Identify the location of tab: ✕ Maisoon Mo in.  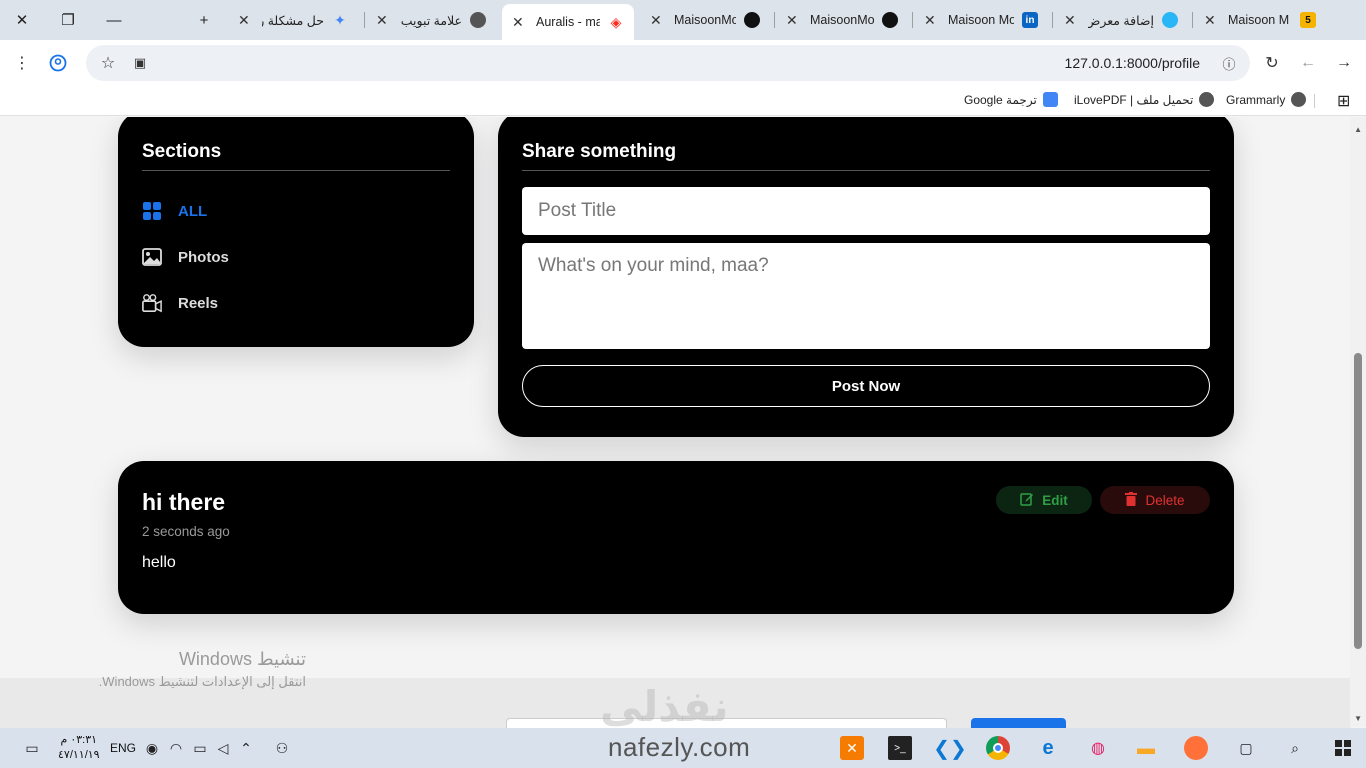
(981, 20).